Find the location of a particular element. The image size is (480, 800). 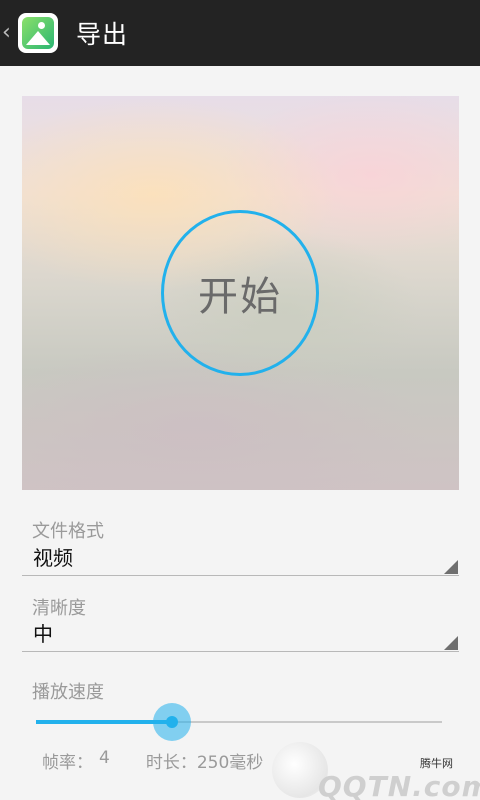

watermark-site: 腾牛网 is located at coordinates (436, 763).